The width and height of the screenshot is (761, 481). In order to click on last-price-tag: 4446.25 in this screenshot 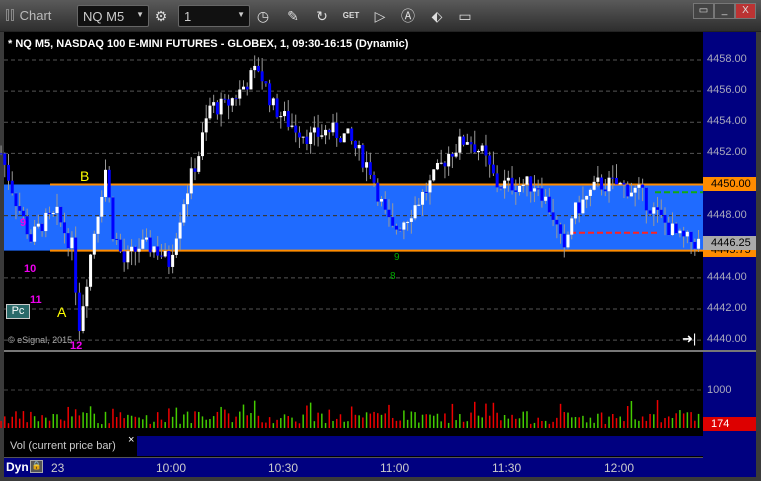, I will do `click(729, 243)`.